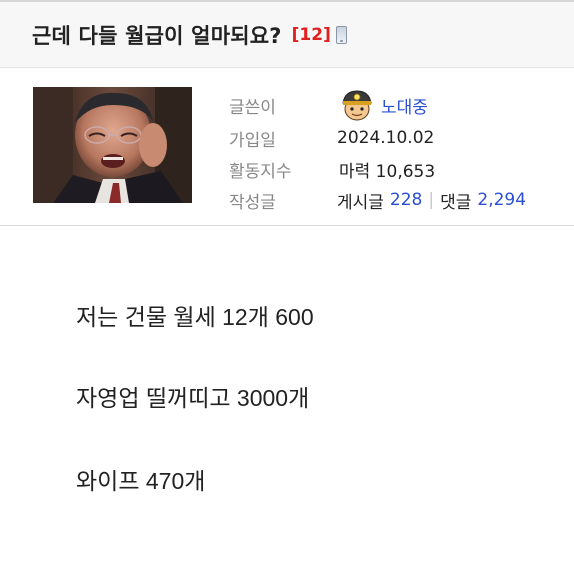 The width and height of the screenshot is (574, 580). Describe the element at coordinates (112, 145) in the screenshot. I see `author-photo` at that location.